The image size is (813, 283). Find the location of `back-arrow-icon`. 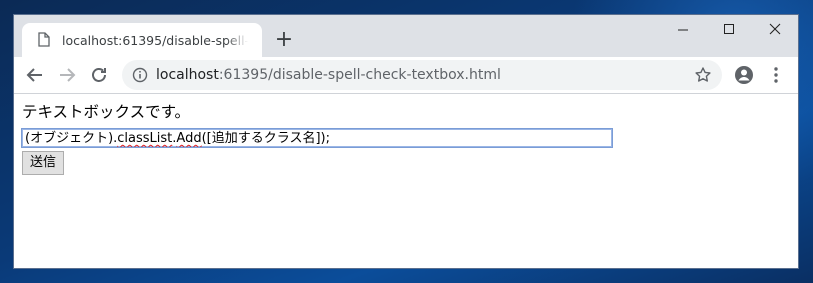

back-arrow-icon is located at coordinates (35, 75).